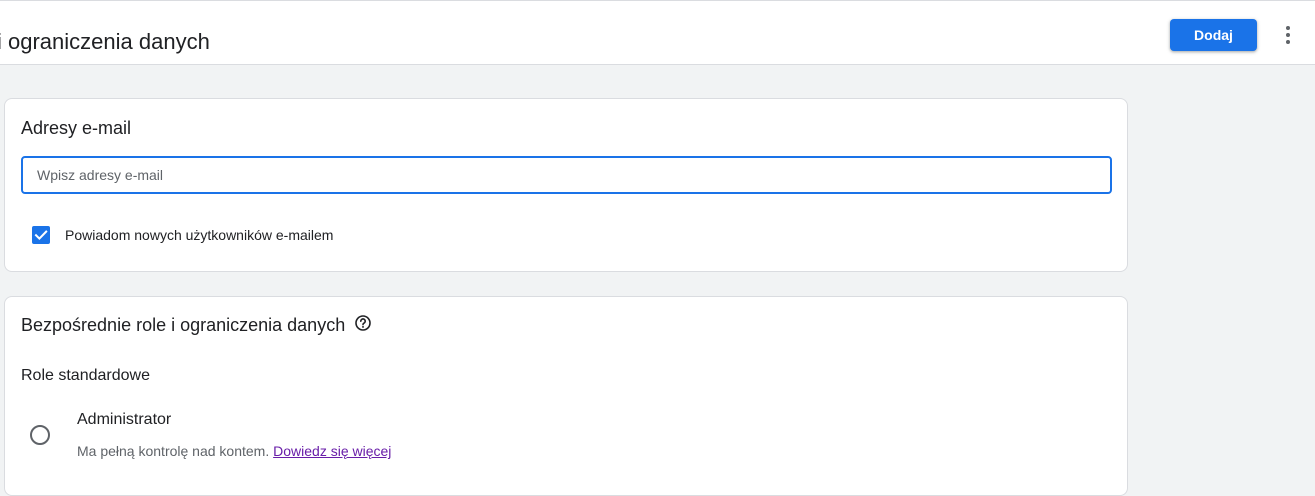 The height and width of the screenshot is (496, 1315). I want to click on learn-more-link: Dowiedz się więcej, so click(332, 451).